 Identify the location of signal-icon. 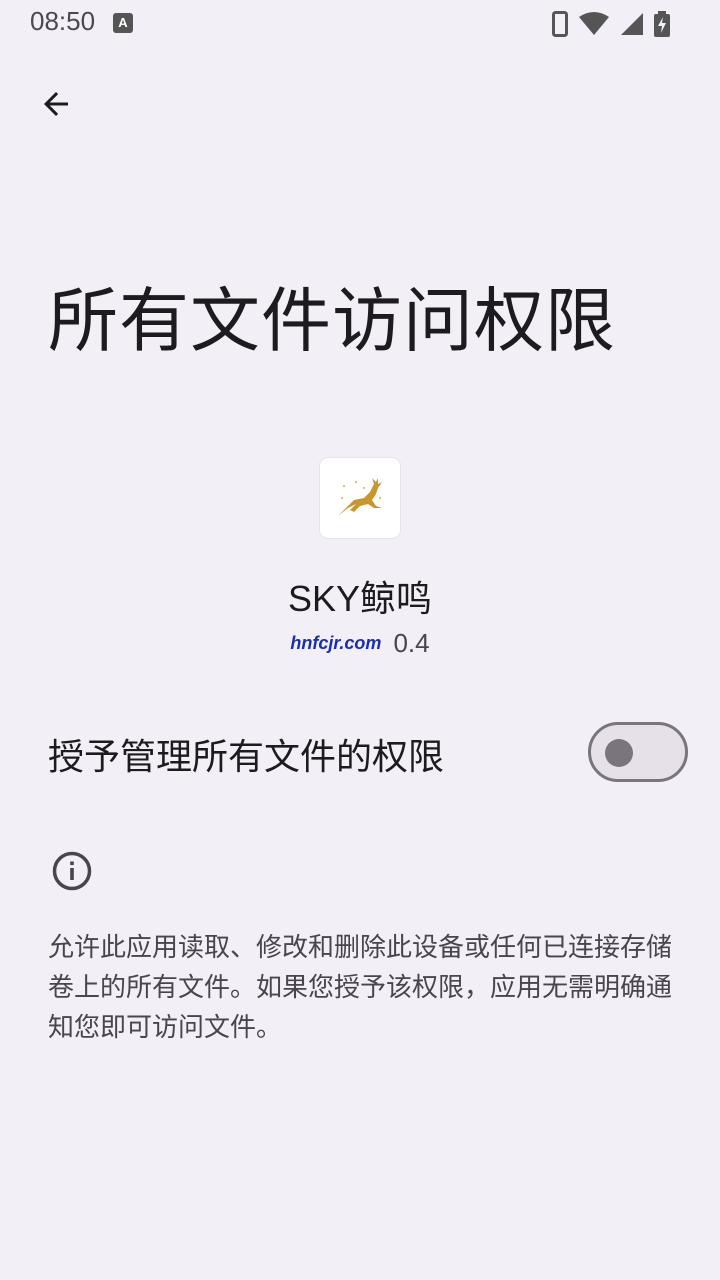
(632, 24).